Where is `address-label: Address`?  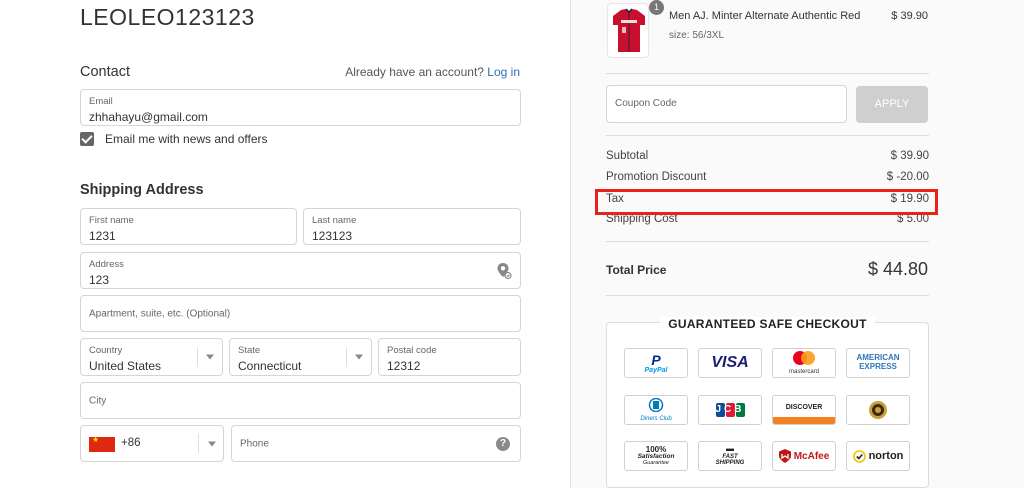 address-label: Address is located at coordinates (106, 264).